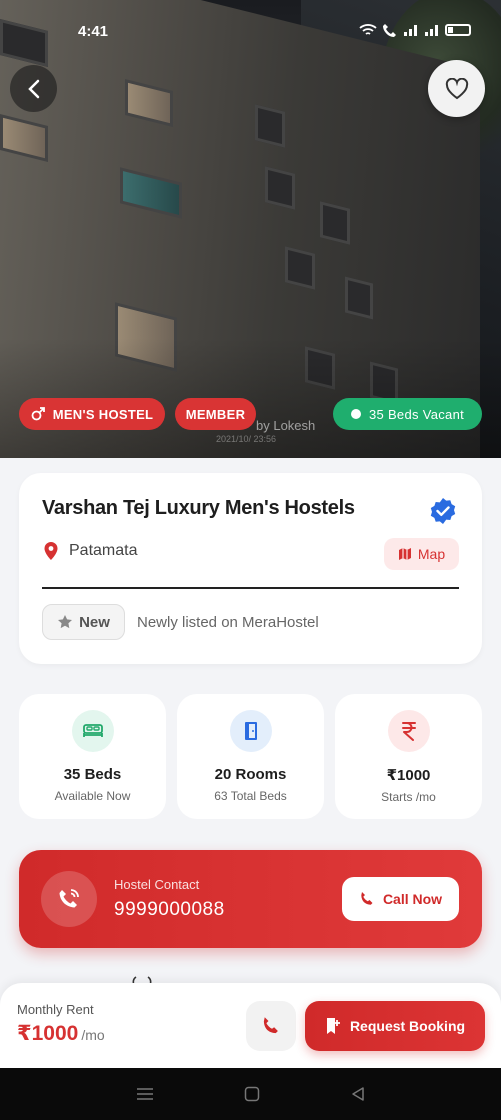  I want to click on home-icon, so click(252, 1094).